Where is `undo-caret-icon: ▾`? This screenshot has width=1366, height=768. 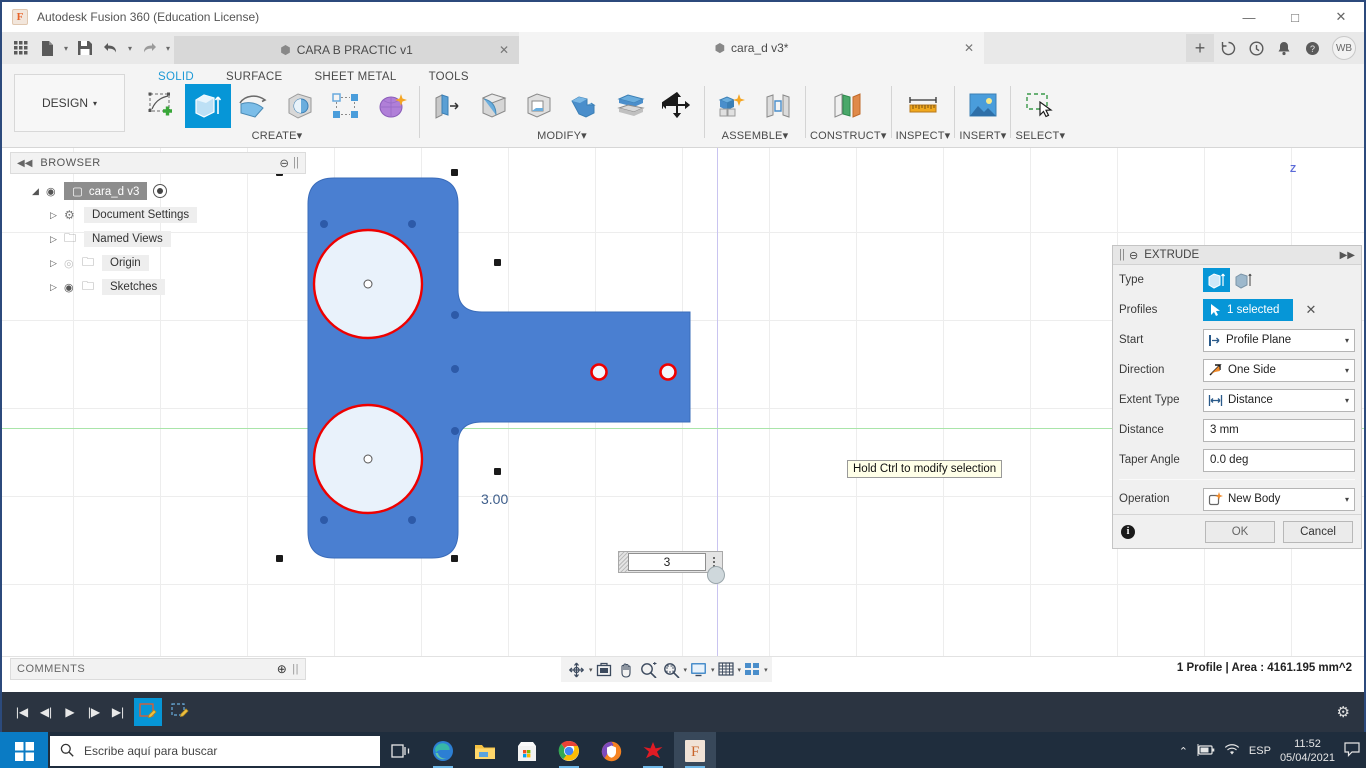 undo-caret-icon: ▾ is located at coordinates (130, 48).